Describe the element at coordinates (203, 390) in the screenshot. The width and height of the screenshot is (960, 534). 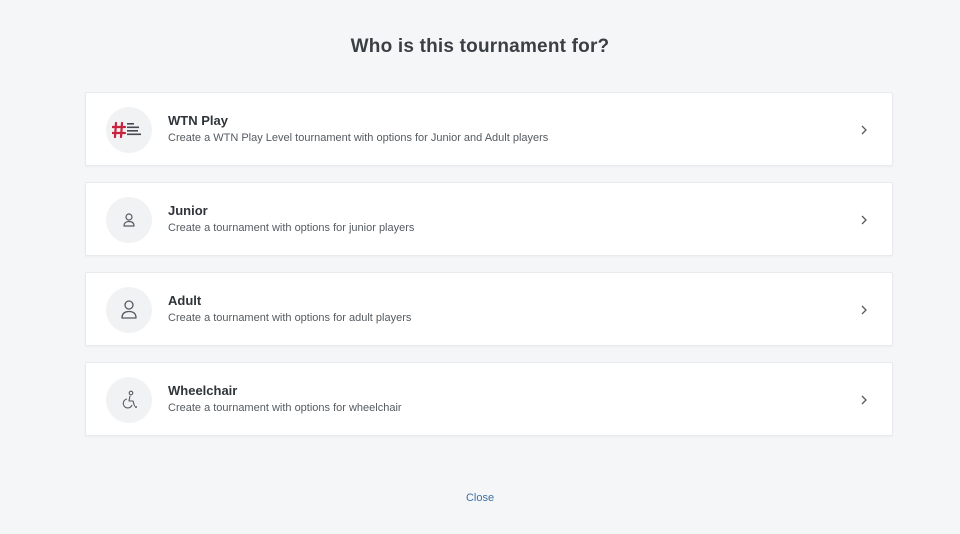
I see `option-title: Wheelchair` at that location.